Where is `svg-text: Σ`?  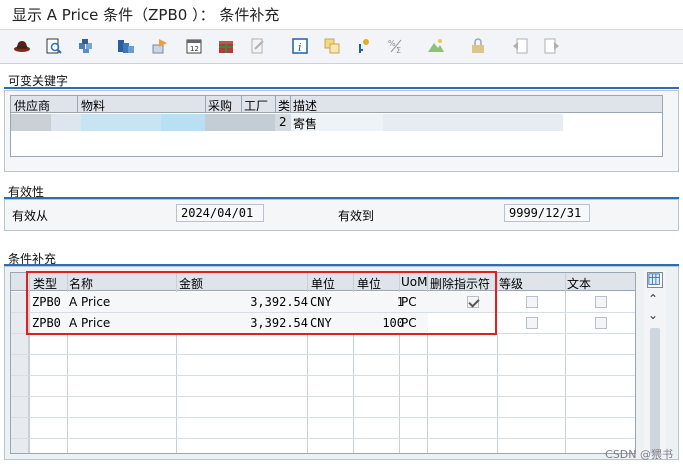
svg-text: Σ is located at coordinates (398, 50).